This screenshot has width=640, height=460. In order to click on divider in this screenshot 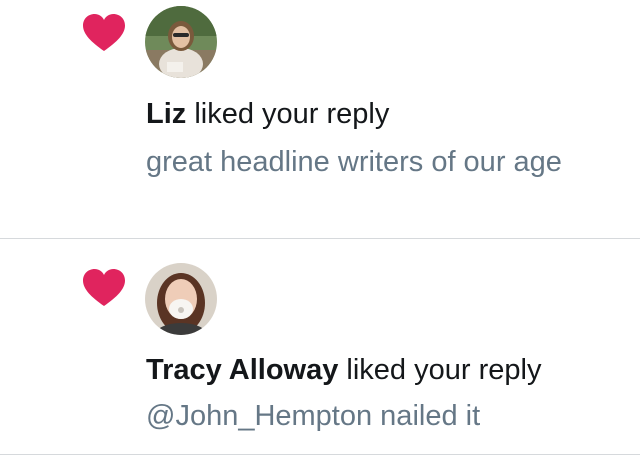, I will do `click(320, 454)`.